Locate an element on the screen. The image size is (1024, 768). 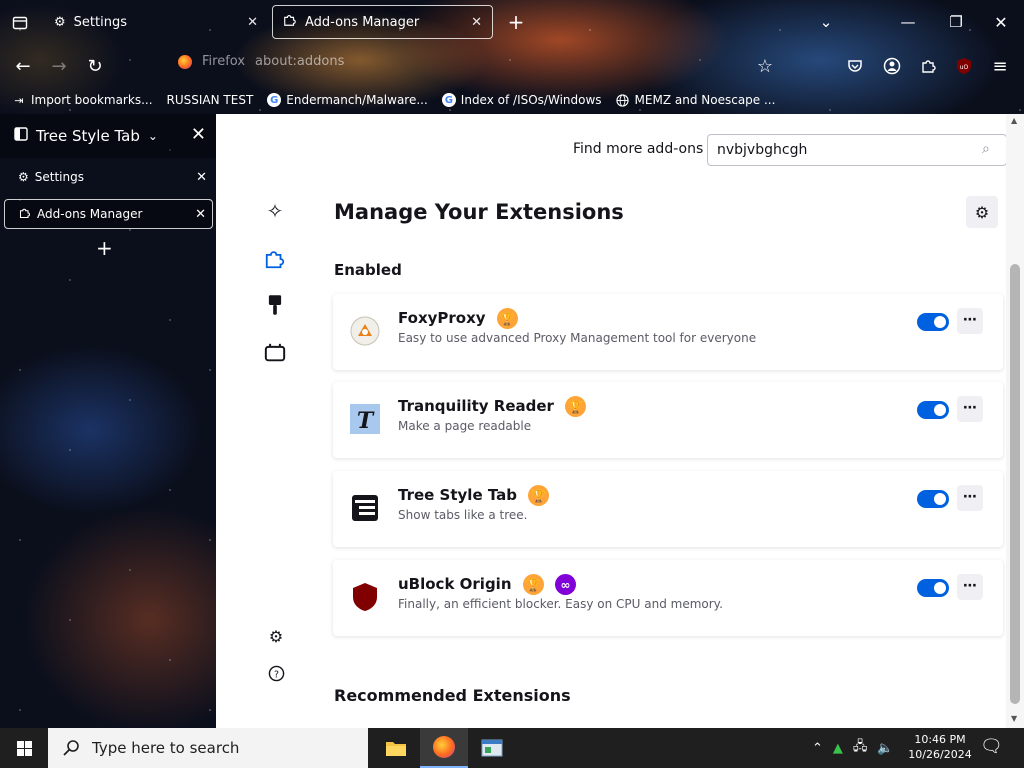
sidebar-header: Tree Style Tab ⌄ ✕ is located at coordinates (108, 136).